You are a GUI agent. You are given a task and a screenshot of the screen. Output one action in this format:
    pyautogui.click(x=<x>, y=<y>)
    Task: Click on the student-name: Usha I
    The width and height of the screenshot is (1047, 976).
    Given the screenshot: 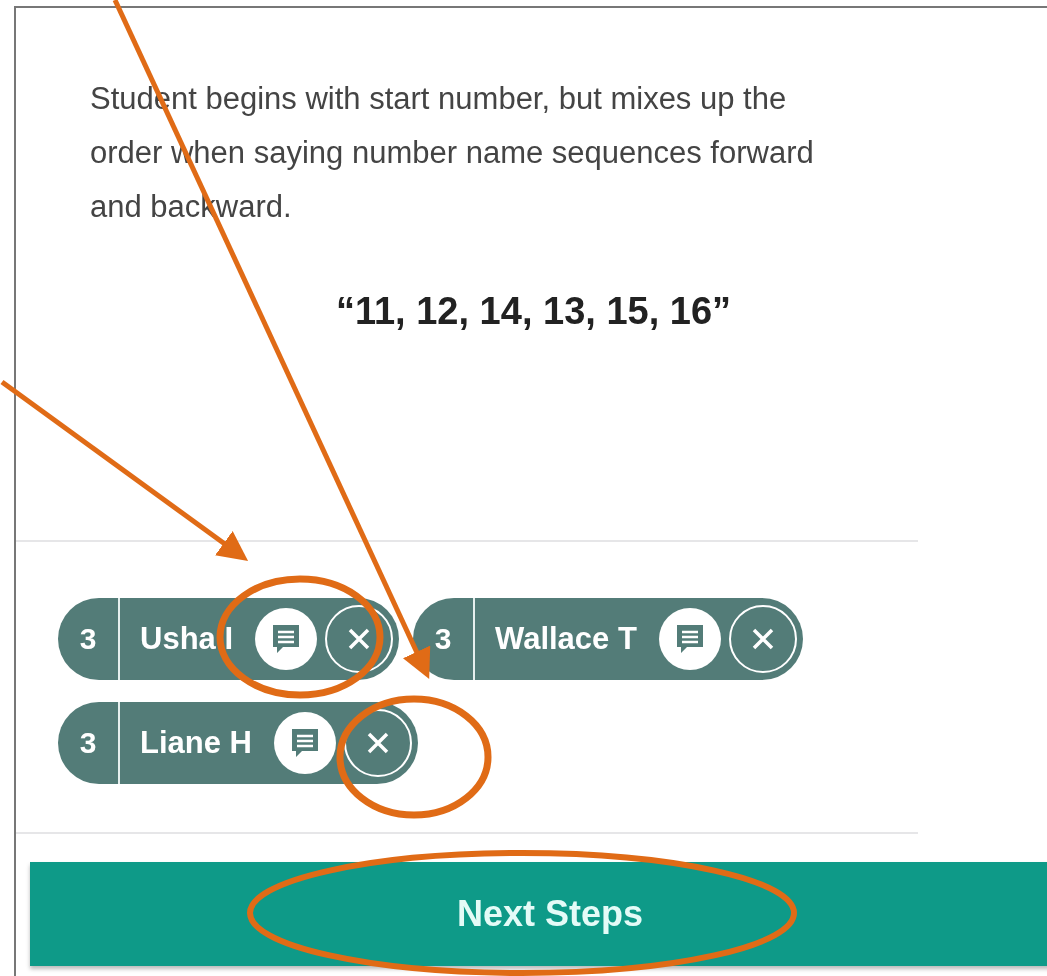 What is the action you would take?
    pyautogui.click(x=187, y=639)
    